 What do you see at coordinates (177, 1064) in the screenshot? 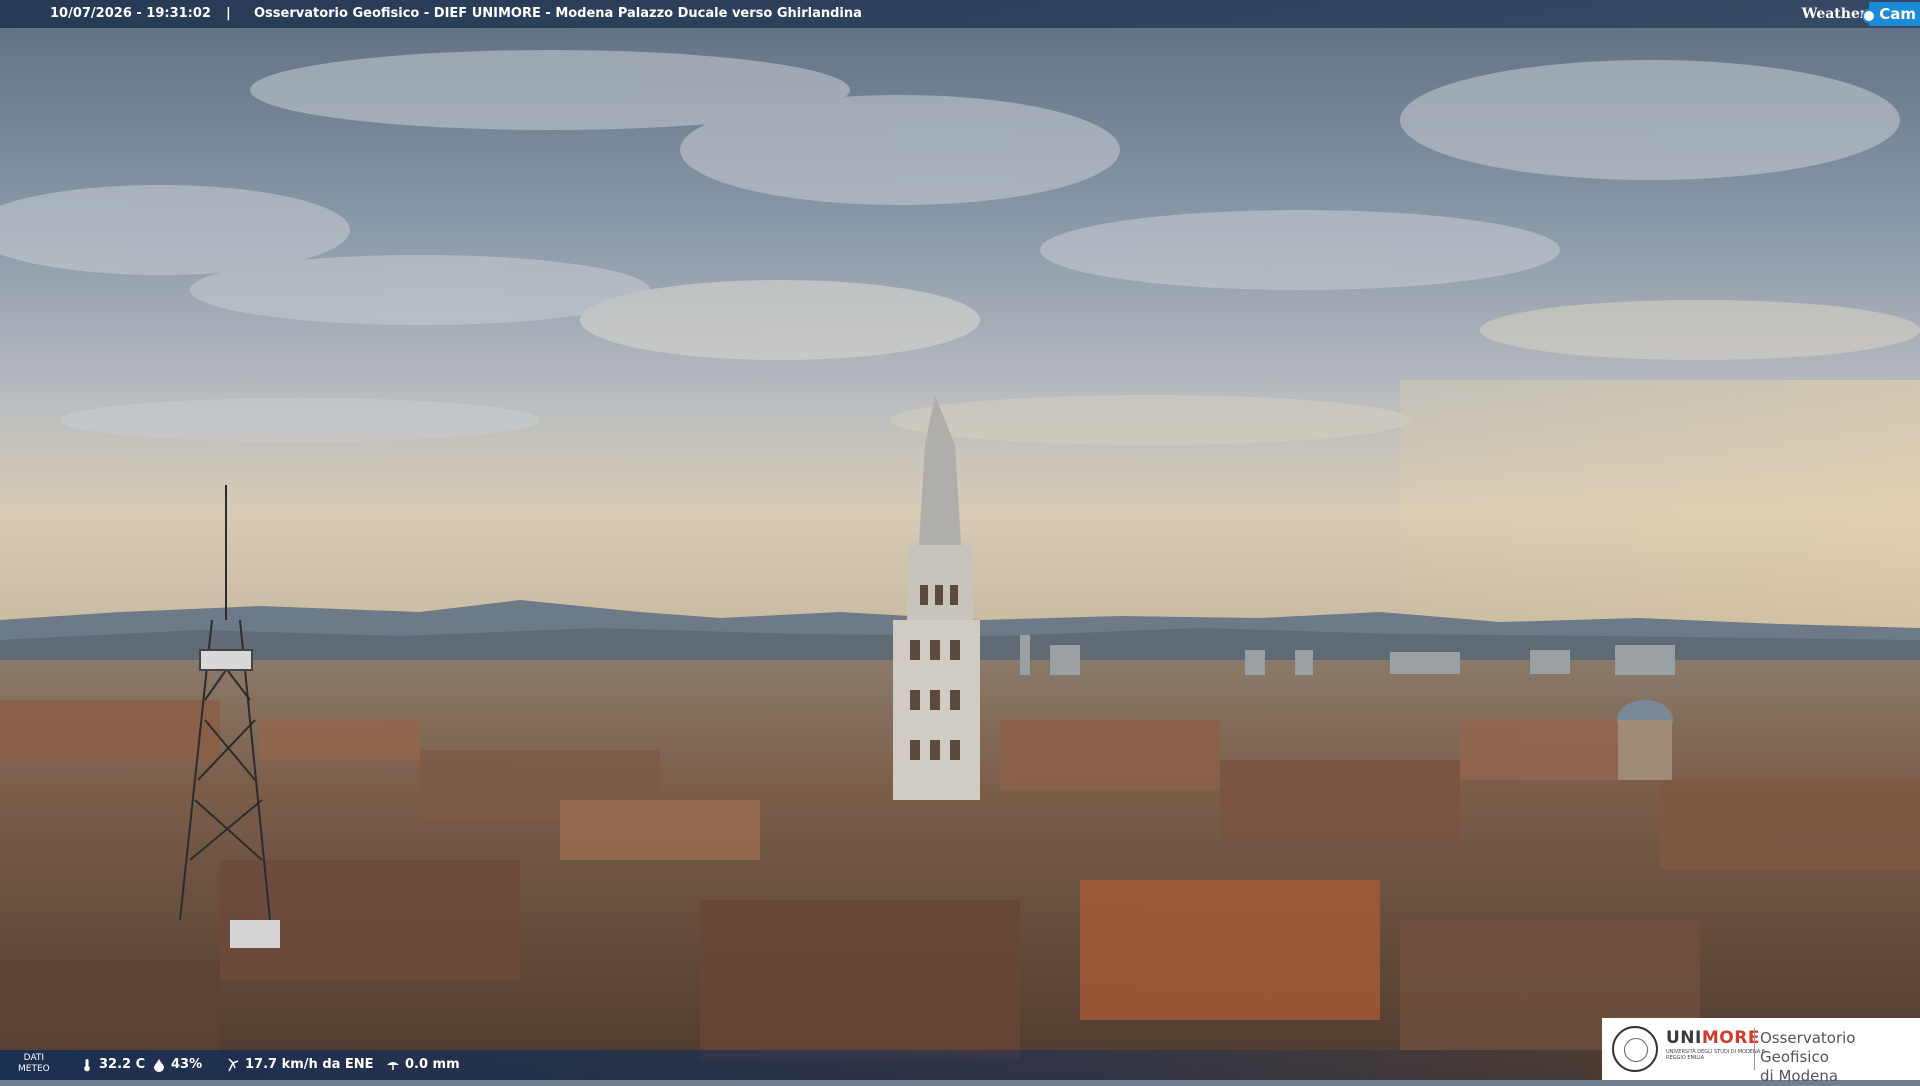
I see `humidity-readout: 43%` at bounding box center [177, 1064].